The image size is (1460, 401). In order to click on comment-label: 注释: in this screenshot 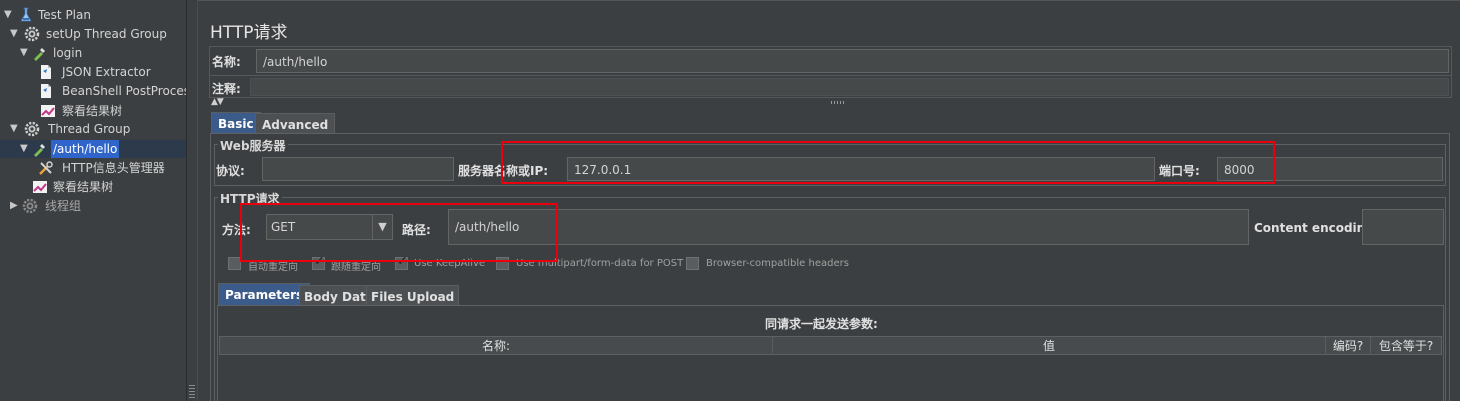, I will do `click(226, 89)`.